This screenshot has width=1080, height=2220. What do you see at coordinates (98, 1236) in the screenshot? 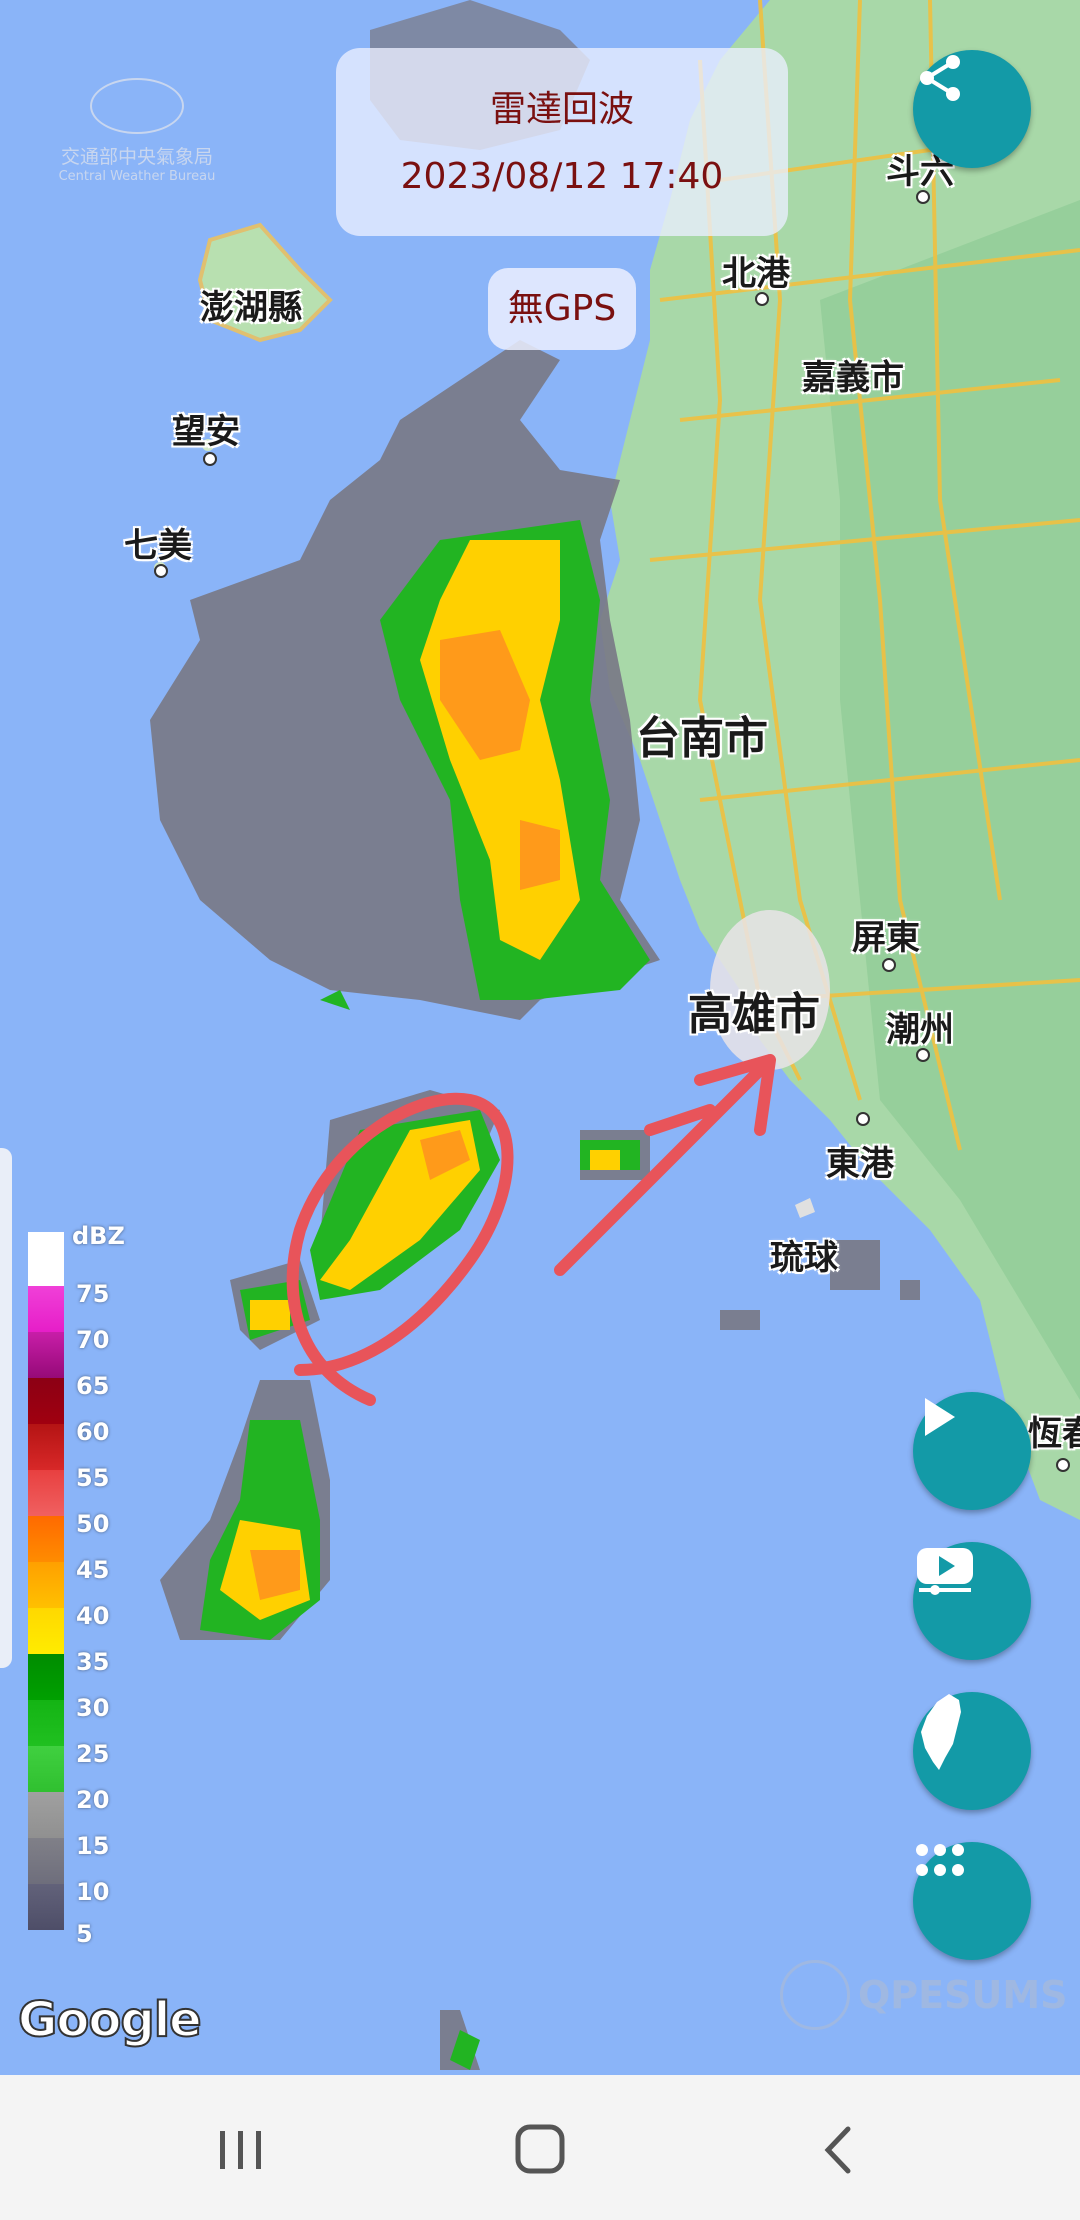
I see `legend-unit: dBZ` at bounding box center [98, 1236].